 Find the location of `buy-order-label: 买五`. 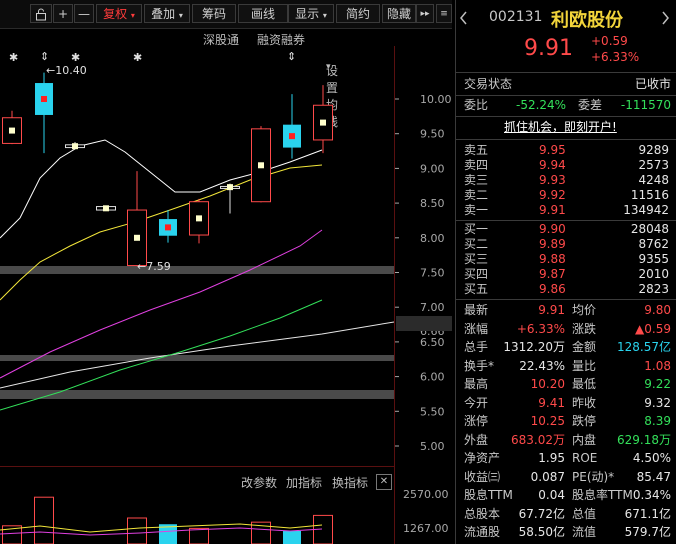

buy-order-label: 买五 is located at coordinates (476, 289).